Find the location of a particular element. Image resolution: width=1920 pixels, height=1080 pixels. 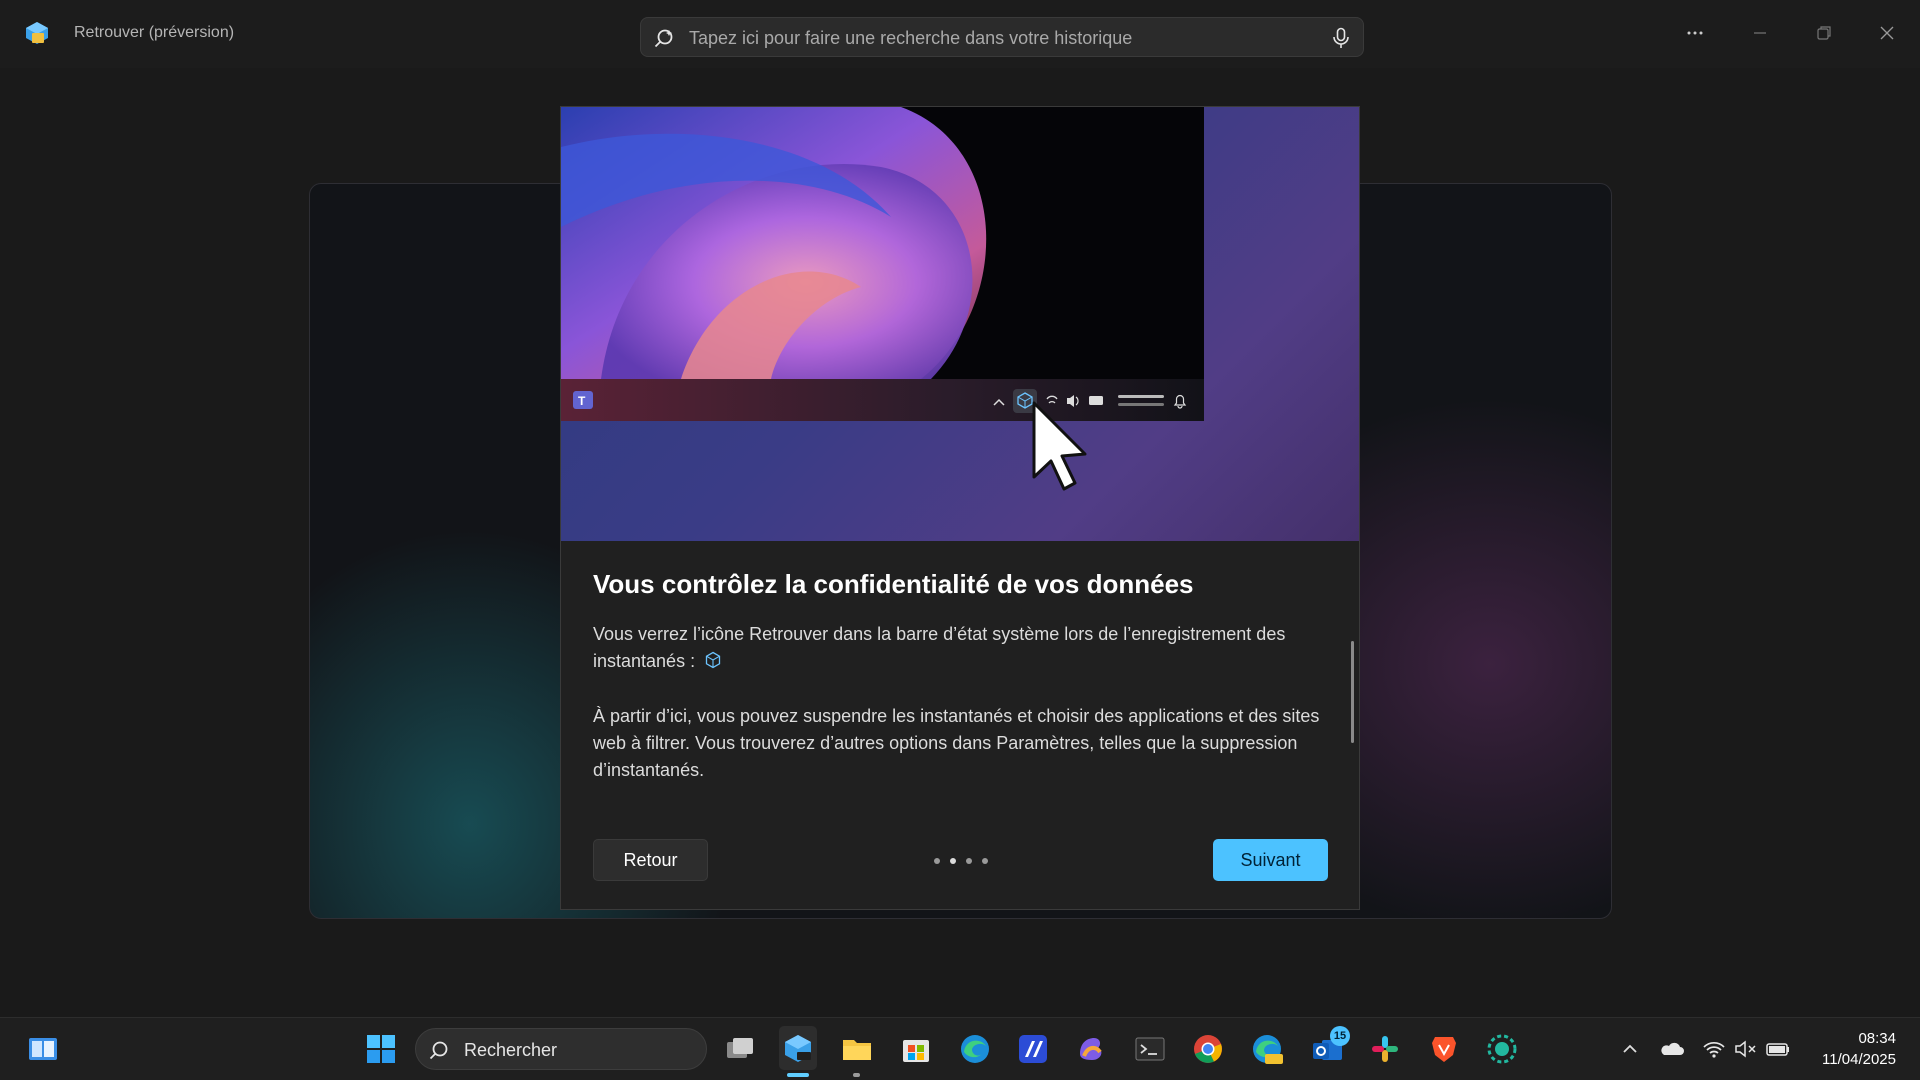

recall-app-icon is located at coordinates (37, 33).